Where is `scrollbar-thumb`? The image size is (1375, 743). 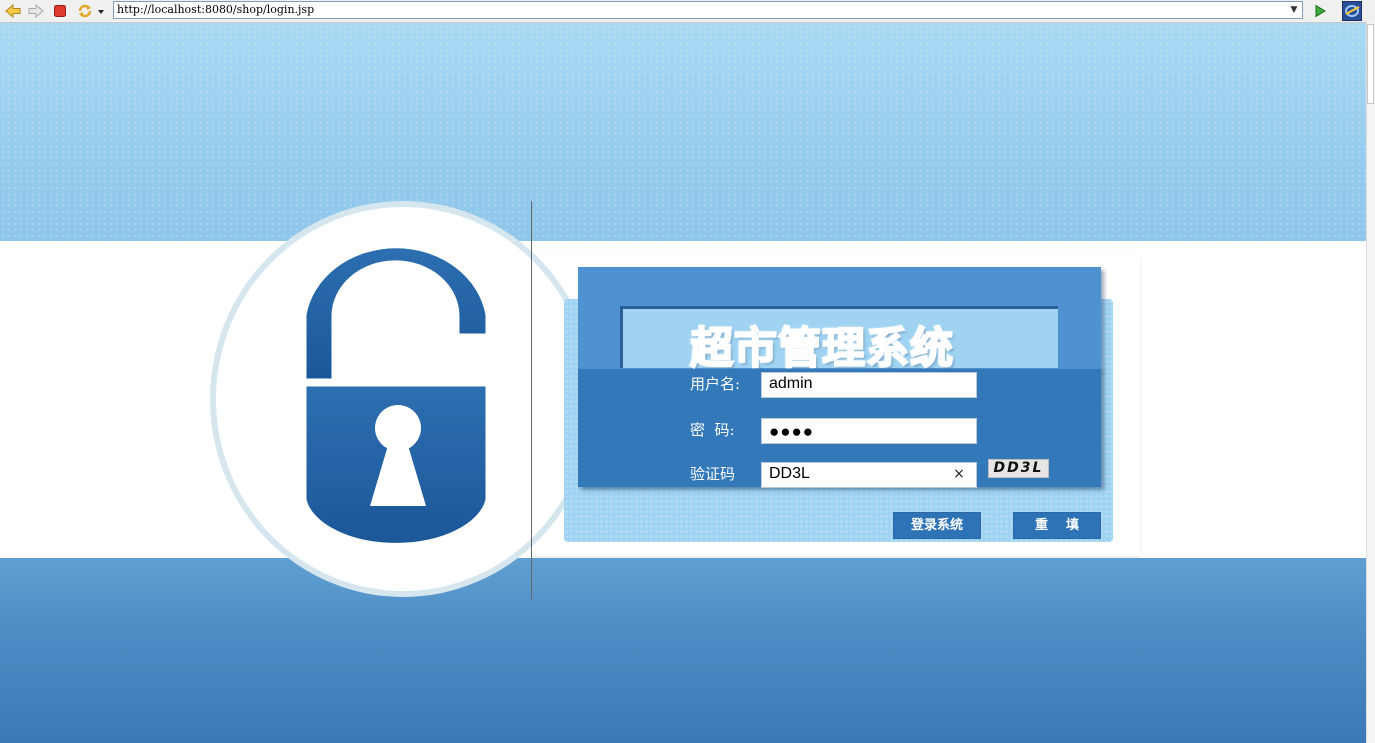
scrollbar-thumb is located at coordinates (1370, 64).